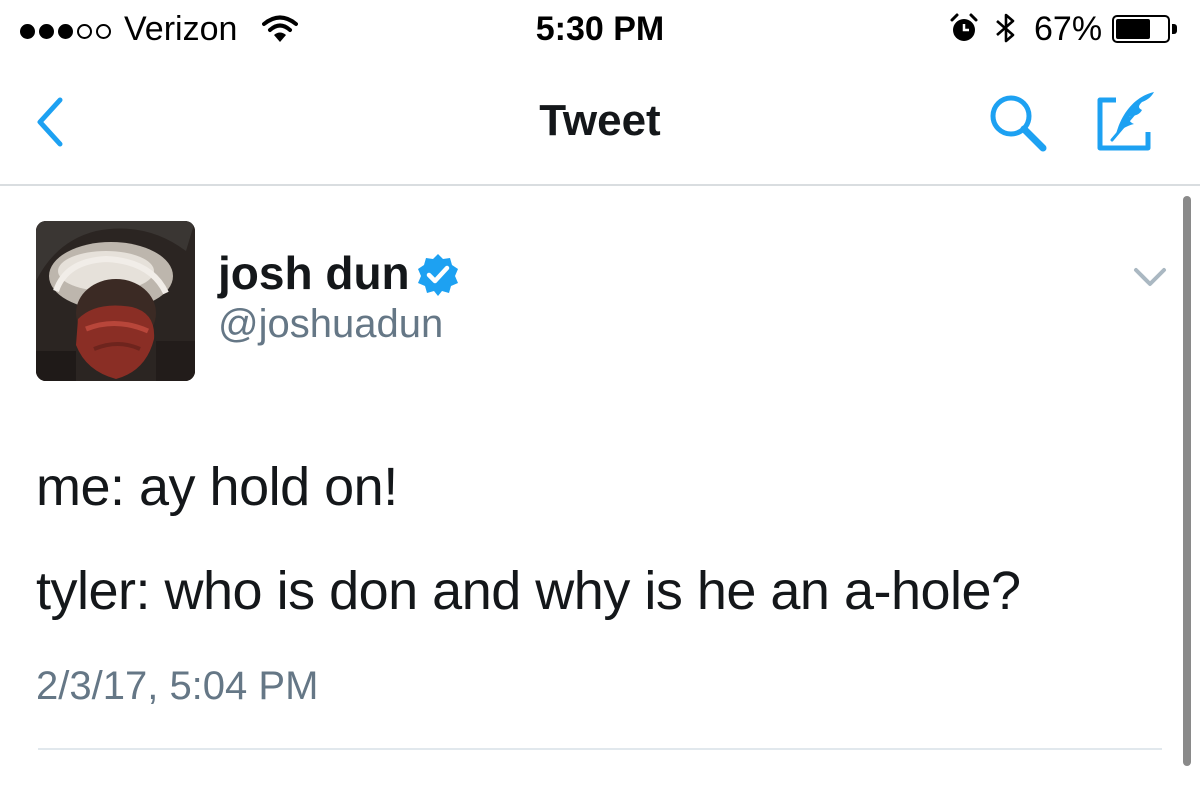 This screenshot has width=1200, height=790. I want to click on search-icon, so click(1018, 123).